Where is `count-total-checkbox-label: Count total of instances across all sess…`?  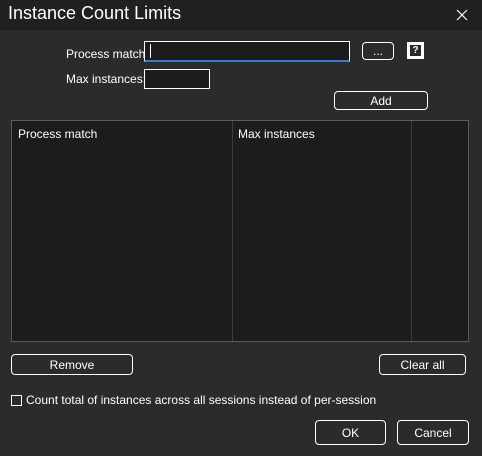
count-total-checkbox-label: Count total of instances across all sess… is located at coordinates (201, 400).